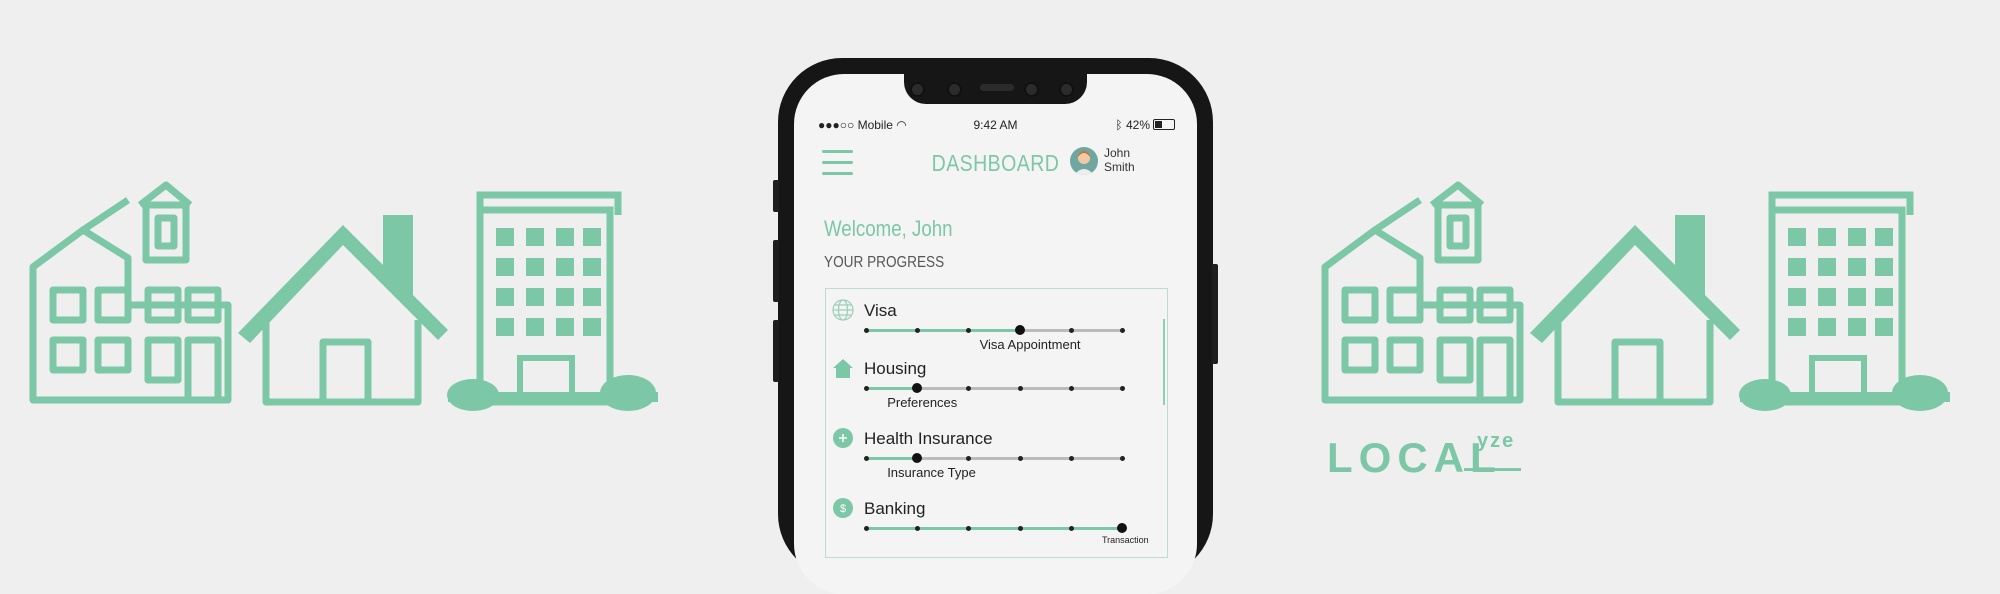  I want to click on logo-underline, so click(1492, 469).